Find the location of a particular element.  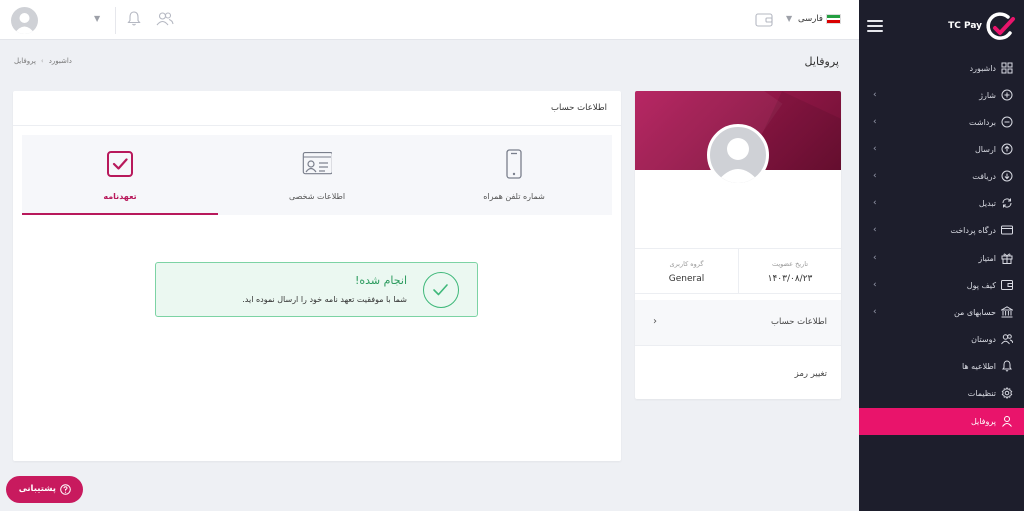

change-password-label: تغییر رمز is located at coordinates (810, 374).